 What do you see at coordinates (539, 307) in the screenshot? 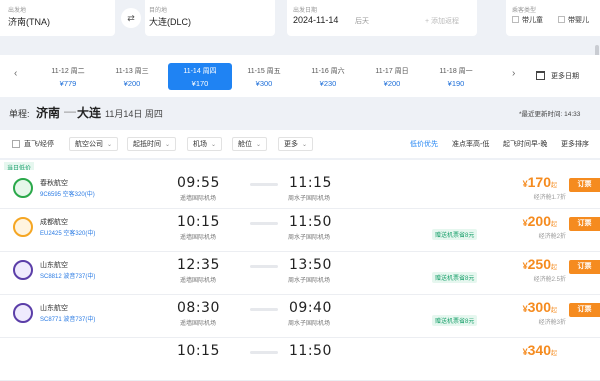
I see `price-value: 300` at bounding box center [539, 307].